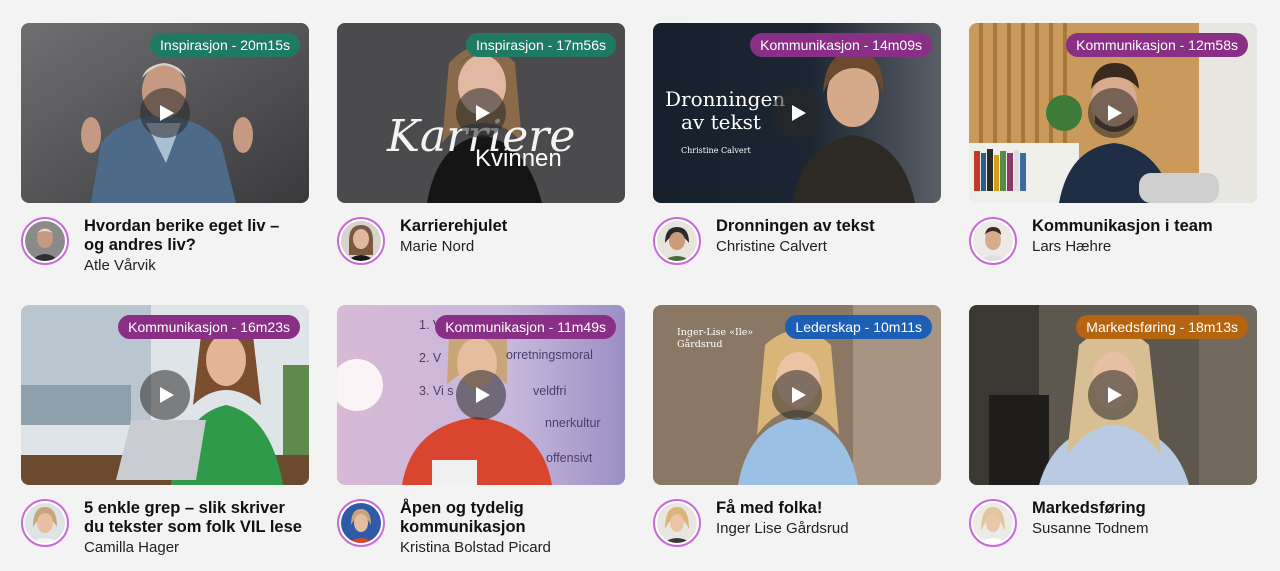 The image size is (1280, 571). What do you see at coordinates (1142, 508) in the screenshot?
I see `course-title: Markedsføring` at bounding box center [1142, 508].